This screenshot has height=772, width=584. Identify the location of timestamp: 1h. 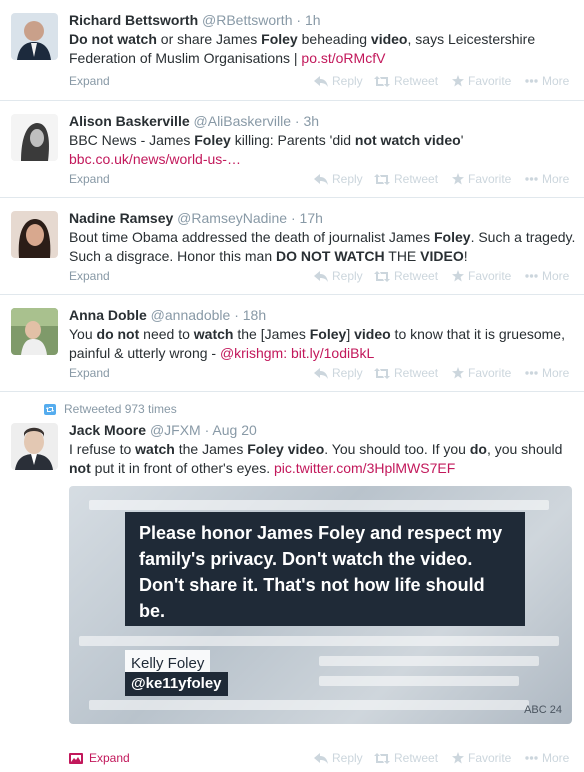
(313, 20).